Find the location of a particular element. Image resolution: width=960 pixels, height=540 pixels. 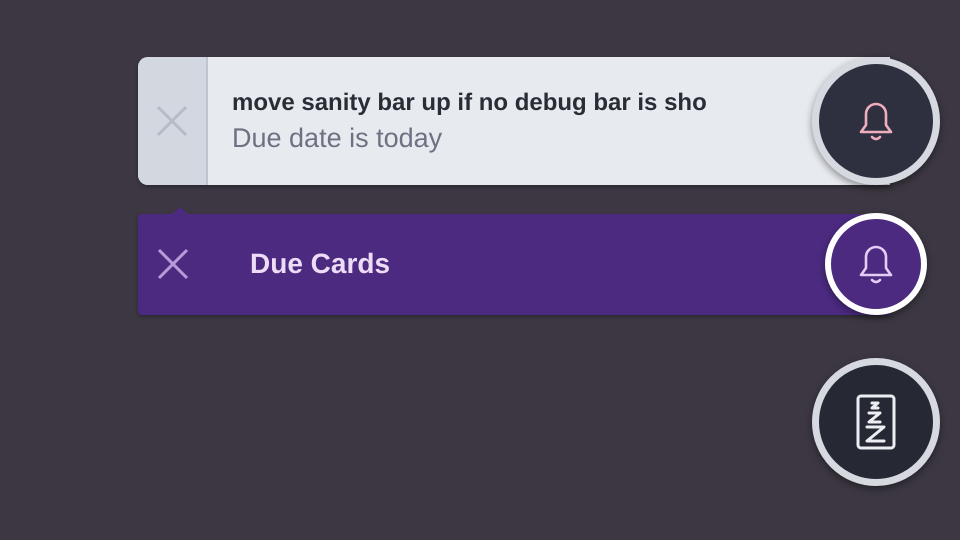

reminder-subtitle: Due date is today is located at coordinates (338, 138).